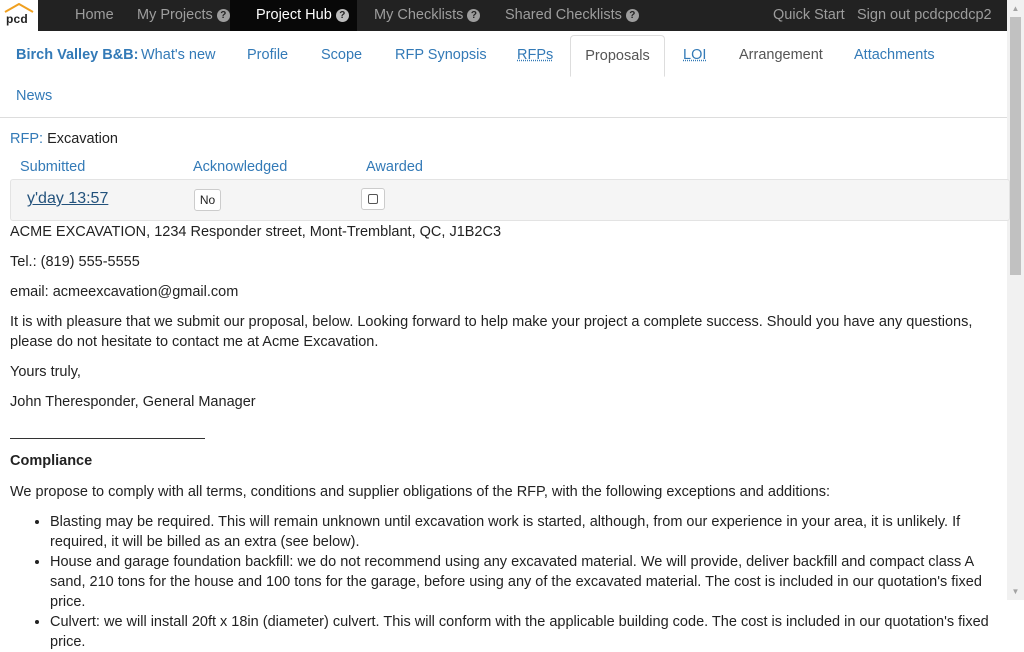 This screenshot has width=1024, height=652. Describe the element at coordinates (34, 96) in the screenshot. I see `tab-news: News` at that location.